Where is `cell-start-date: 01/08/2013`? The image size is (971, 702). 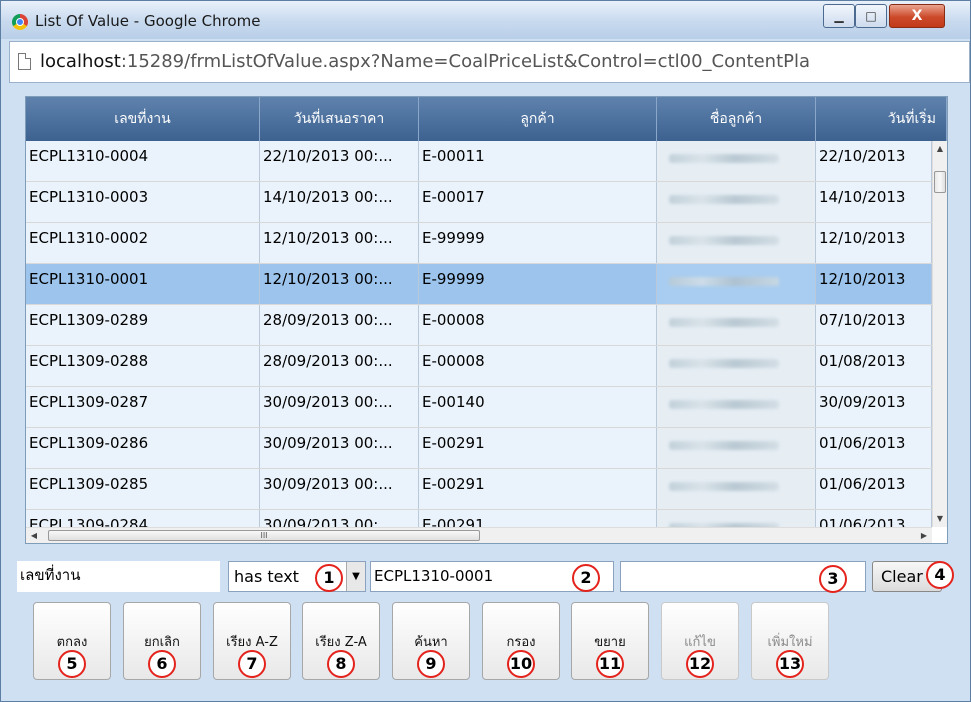 cell-start-date: 01/08/2013 is located at coordinates (874, 366).